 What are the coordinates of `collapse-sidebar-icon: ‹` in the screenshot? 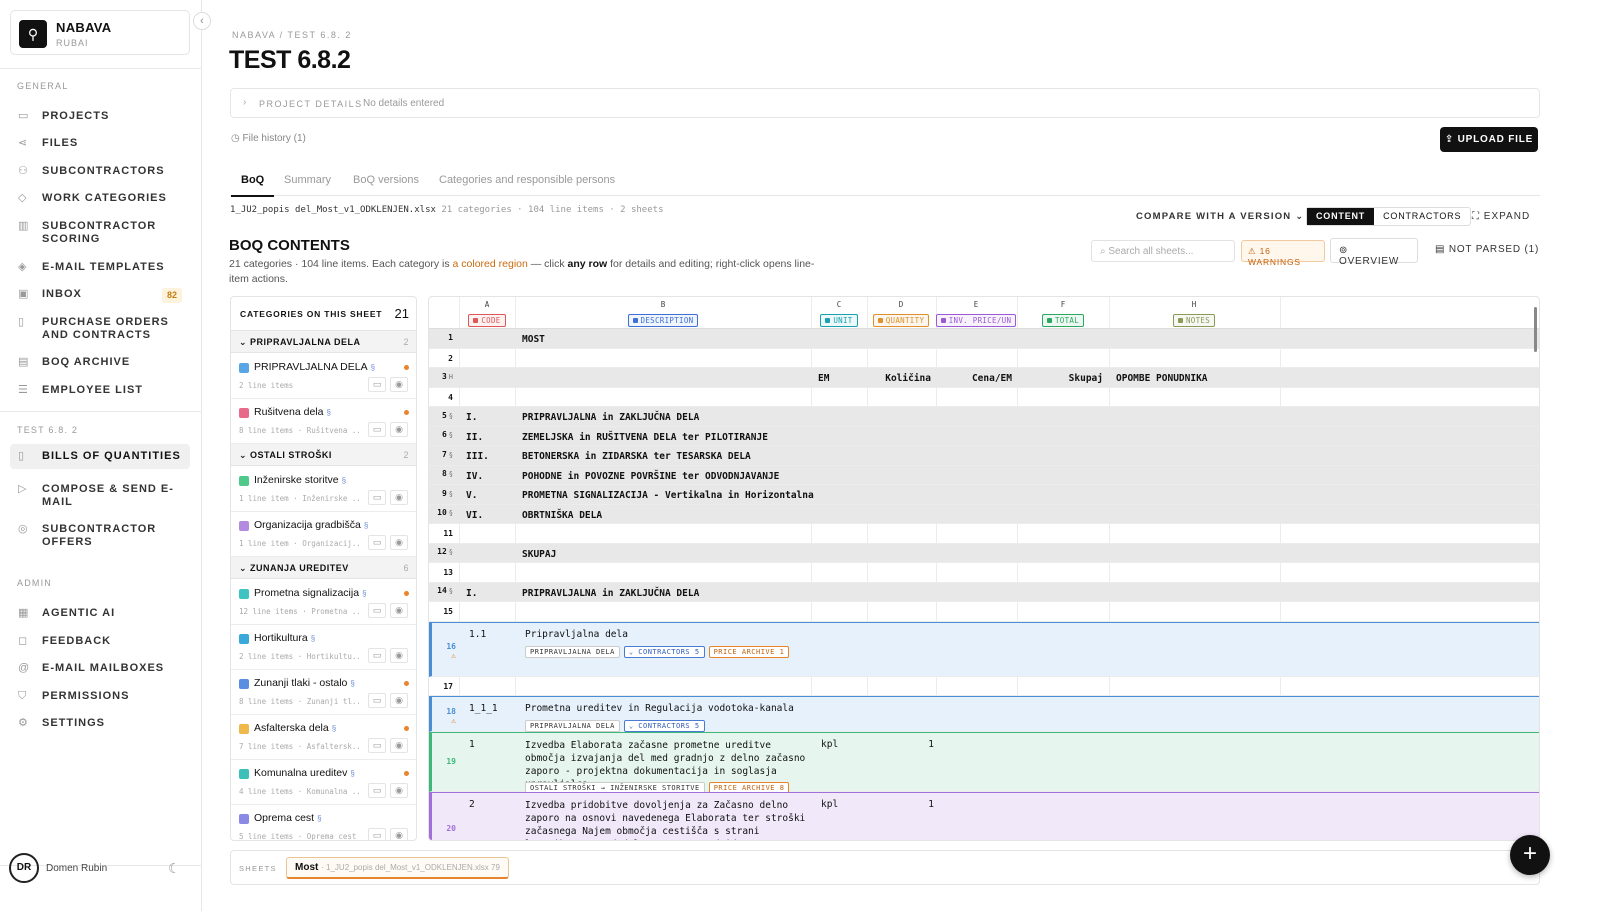 It's located at (202, 21).